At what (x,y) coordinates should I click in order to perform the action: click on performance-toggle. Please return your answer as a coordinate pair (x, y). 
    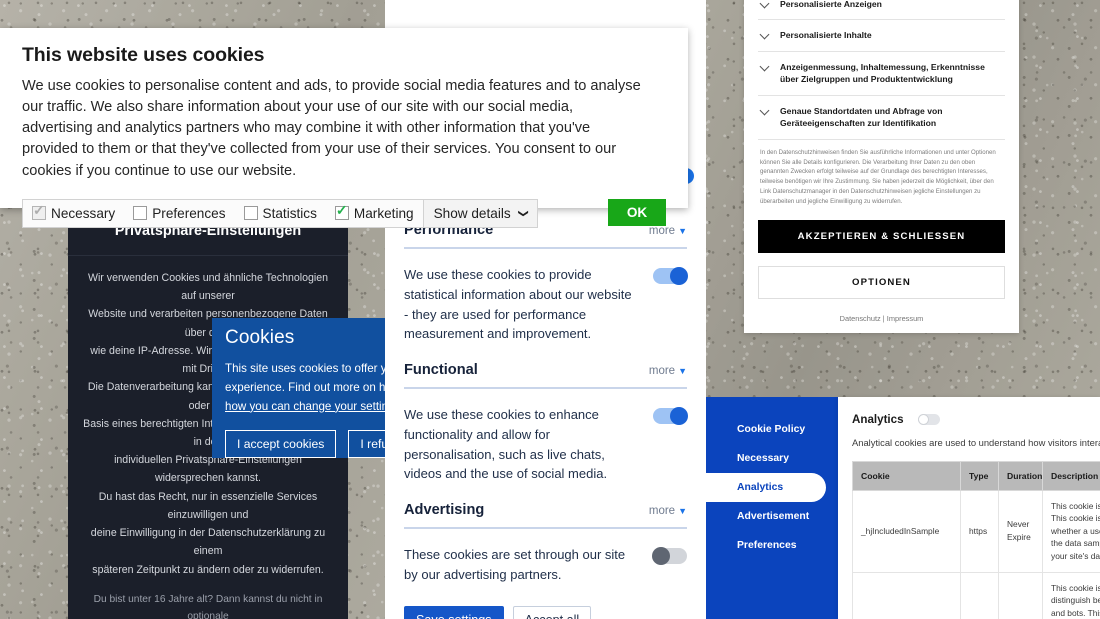
    Looking at the image, I should click on (670, 276).